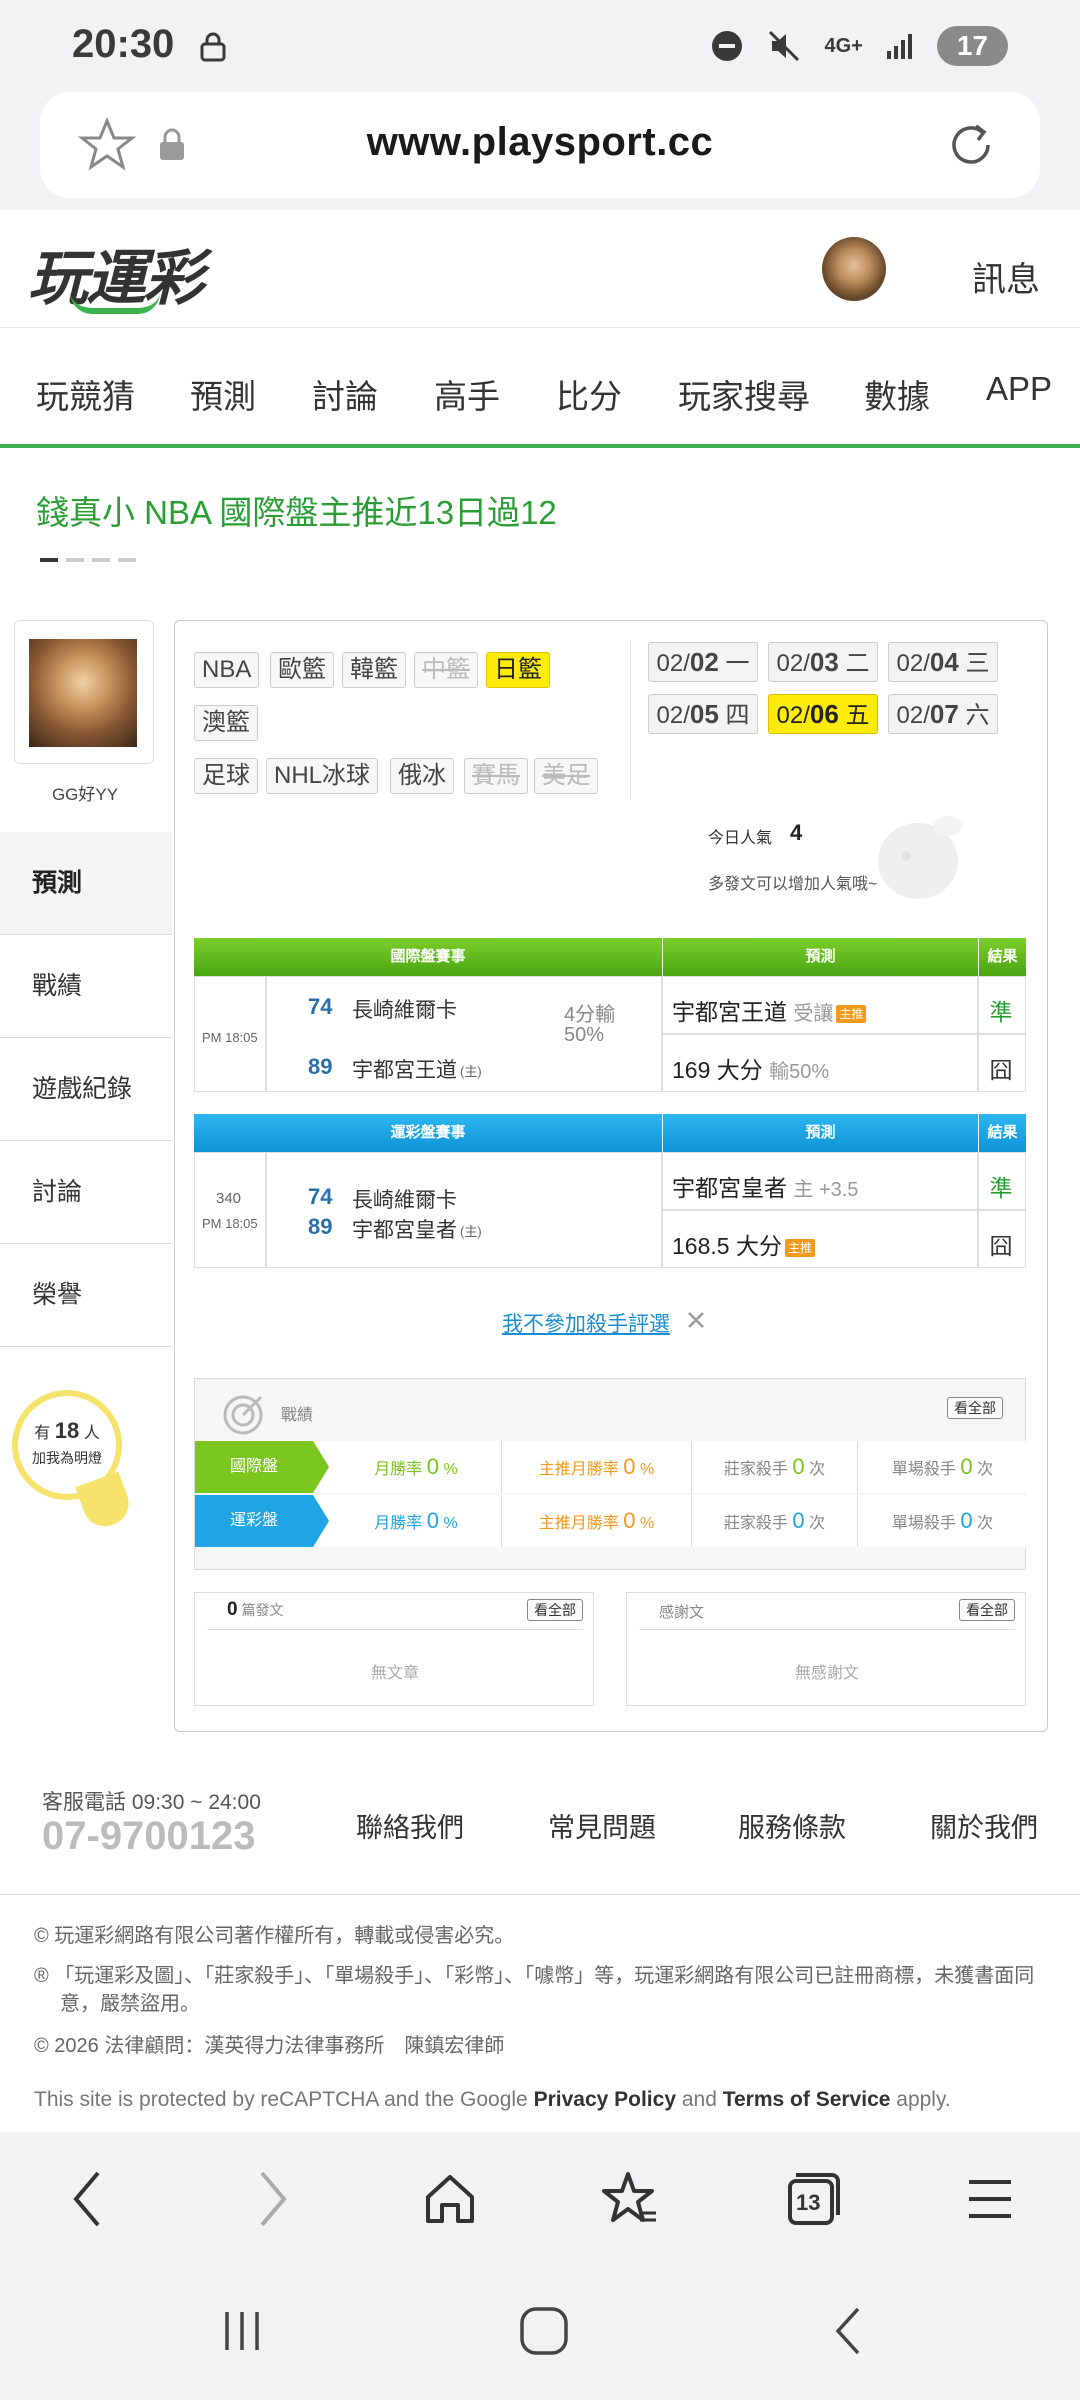 This screenshot has height=2400, width=1080. I want to click on hotline-number: 07-9700123, so click(149, 1836).